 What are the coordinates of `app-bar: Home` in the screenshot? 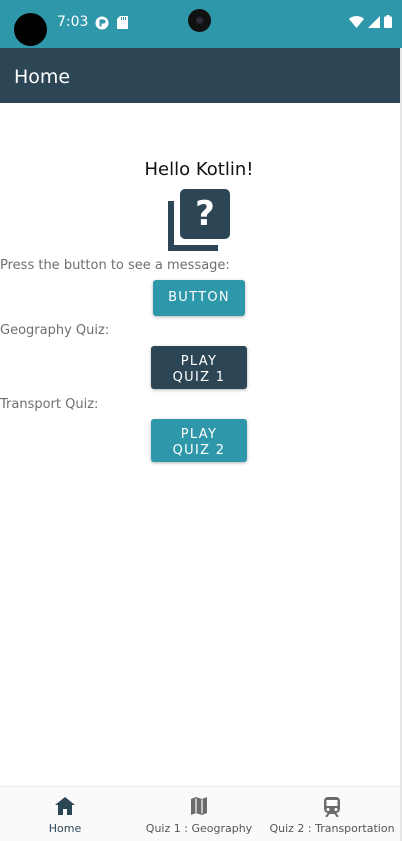 It's located at (200, 75).